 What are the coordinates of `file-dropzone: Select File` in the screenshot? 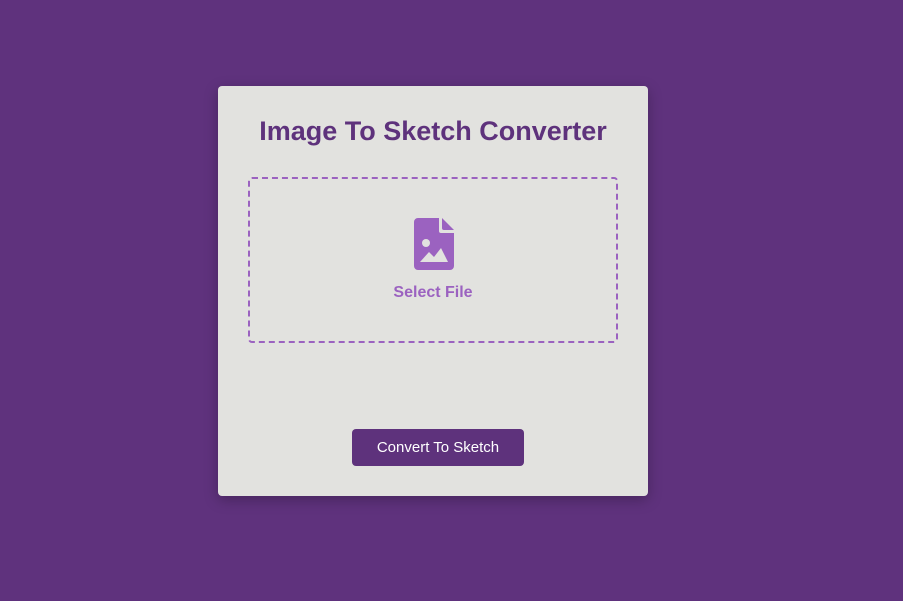 It's located at (433, 260).